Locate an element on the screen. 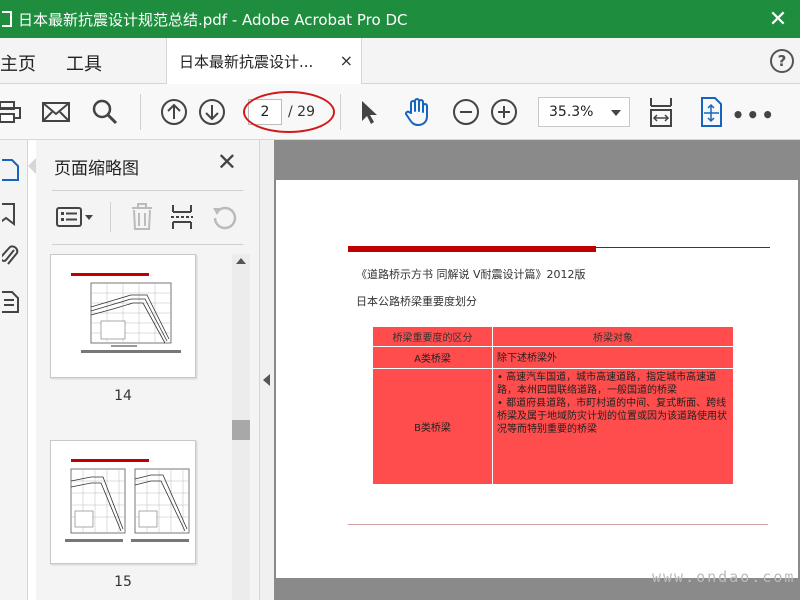 Image resolution: width=800 pixels, height=600 pixels. app-icon is located at coordinates (7, 19).